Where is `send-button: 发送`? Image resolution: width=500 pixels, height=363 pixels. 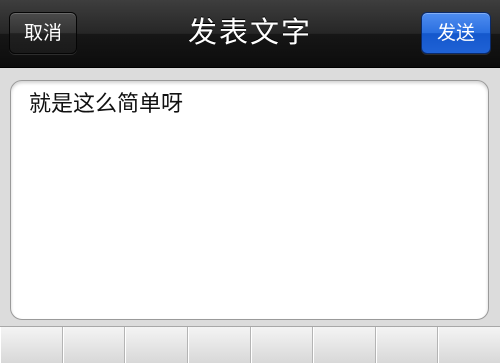
send-button: 发送 is located at coordinates (456, 33).